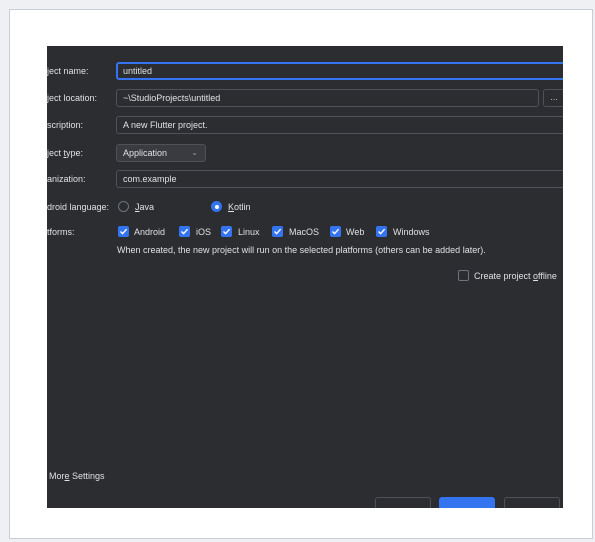 This screenshot has height=542, width=595. I want to click on macos-label: MacOS, so click(304, 232).